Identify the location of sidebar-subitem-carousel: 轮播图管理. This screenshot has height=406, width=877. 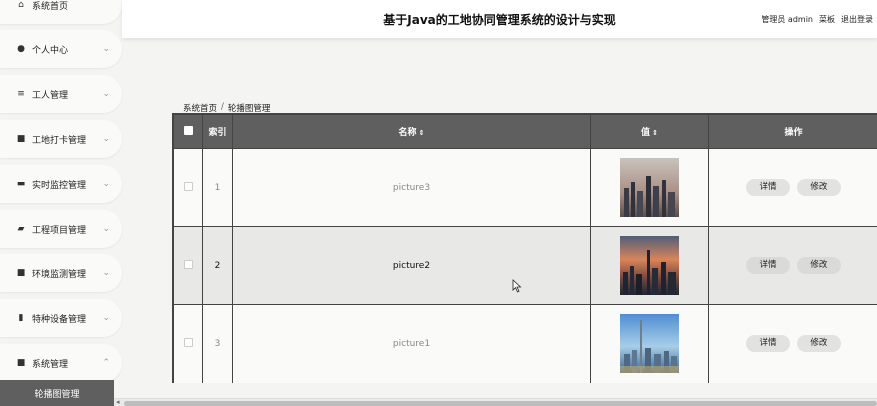
(57, 393).